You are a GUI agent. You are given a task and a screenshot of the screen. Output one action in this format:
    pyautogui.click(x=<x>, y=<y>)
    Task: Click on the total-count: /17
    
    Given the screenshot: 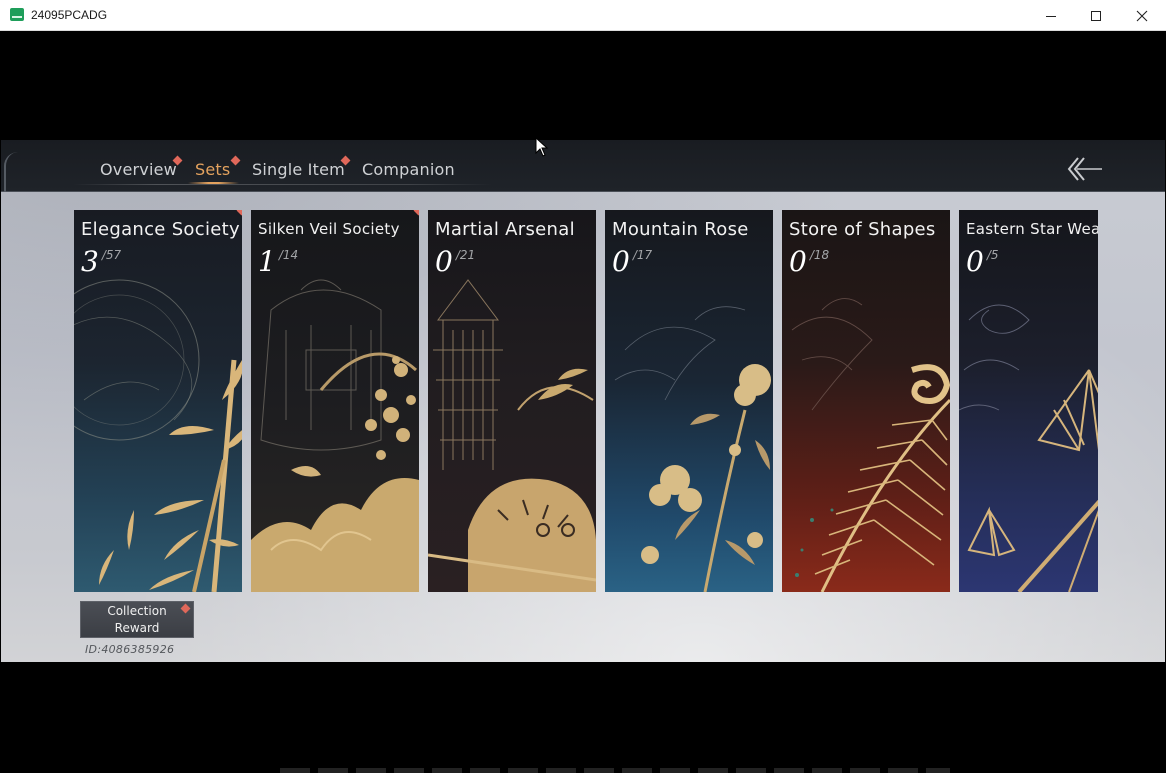 What is the action you would take?
    pyautogui.click(x=642, y=255)
    